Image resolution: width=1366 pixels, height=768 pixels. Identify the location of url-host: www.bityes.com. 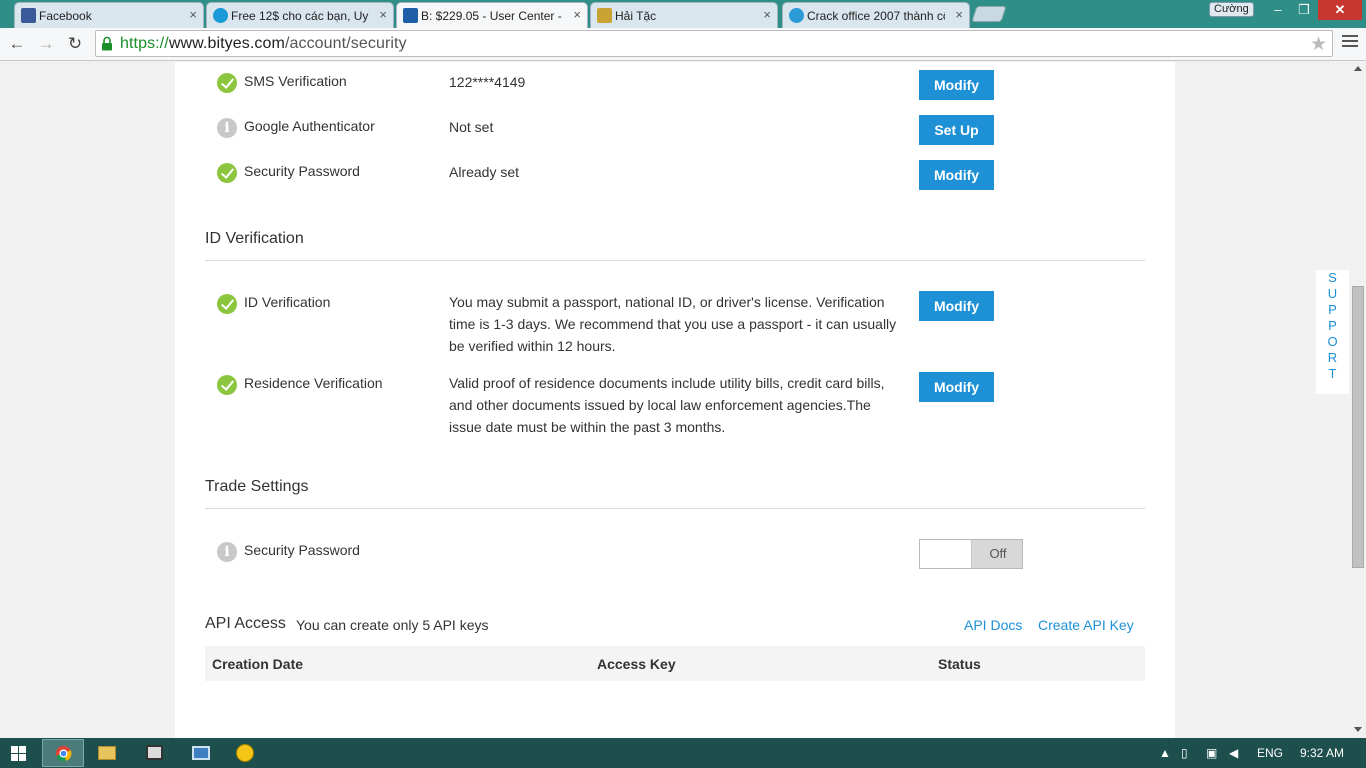
(226, 43).